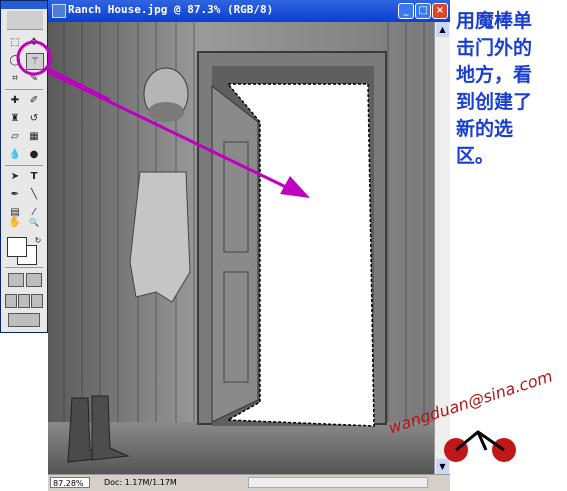  Describe the element at coordinates (17, 247) in the screenshot. I see `foreground-color-swatch` at that location.